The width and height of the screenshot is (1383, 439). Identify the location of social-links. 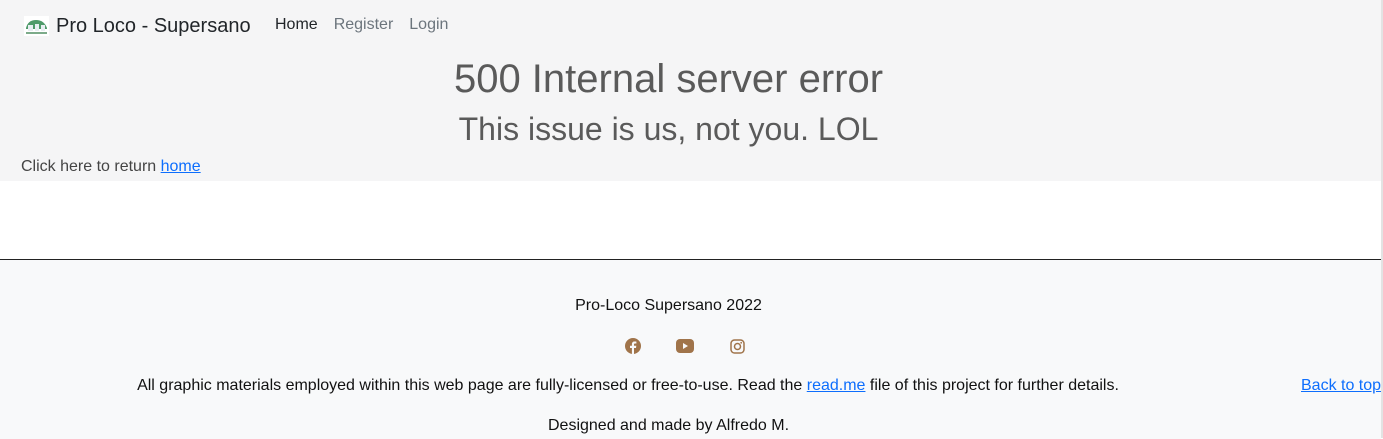
(685, 346).